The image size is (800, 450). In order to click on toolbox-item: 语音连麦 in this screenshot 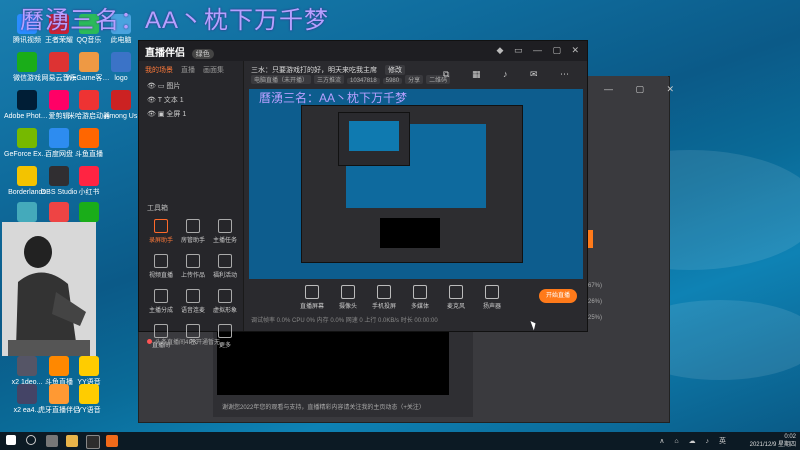, I will do `click(193, 301)`.